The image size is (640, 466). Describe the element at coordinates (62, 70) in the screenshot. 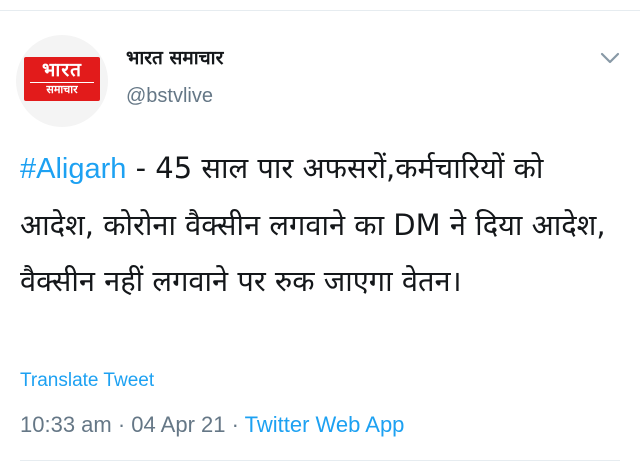

I see `logo-line1: भारत` at that location.